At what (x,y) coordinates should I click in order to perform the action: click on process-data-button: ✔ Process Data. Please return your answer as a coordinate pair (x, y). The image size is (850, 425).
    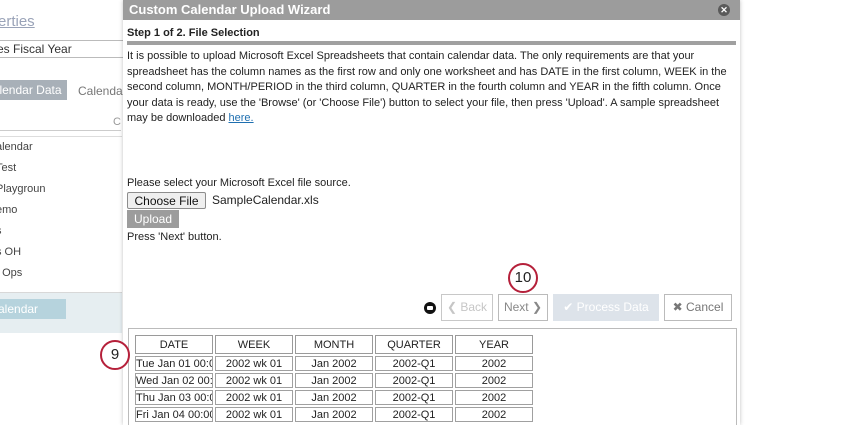
    Looking at the image, I should click on (606, 307).